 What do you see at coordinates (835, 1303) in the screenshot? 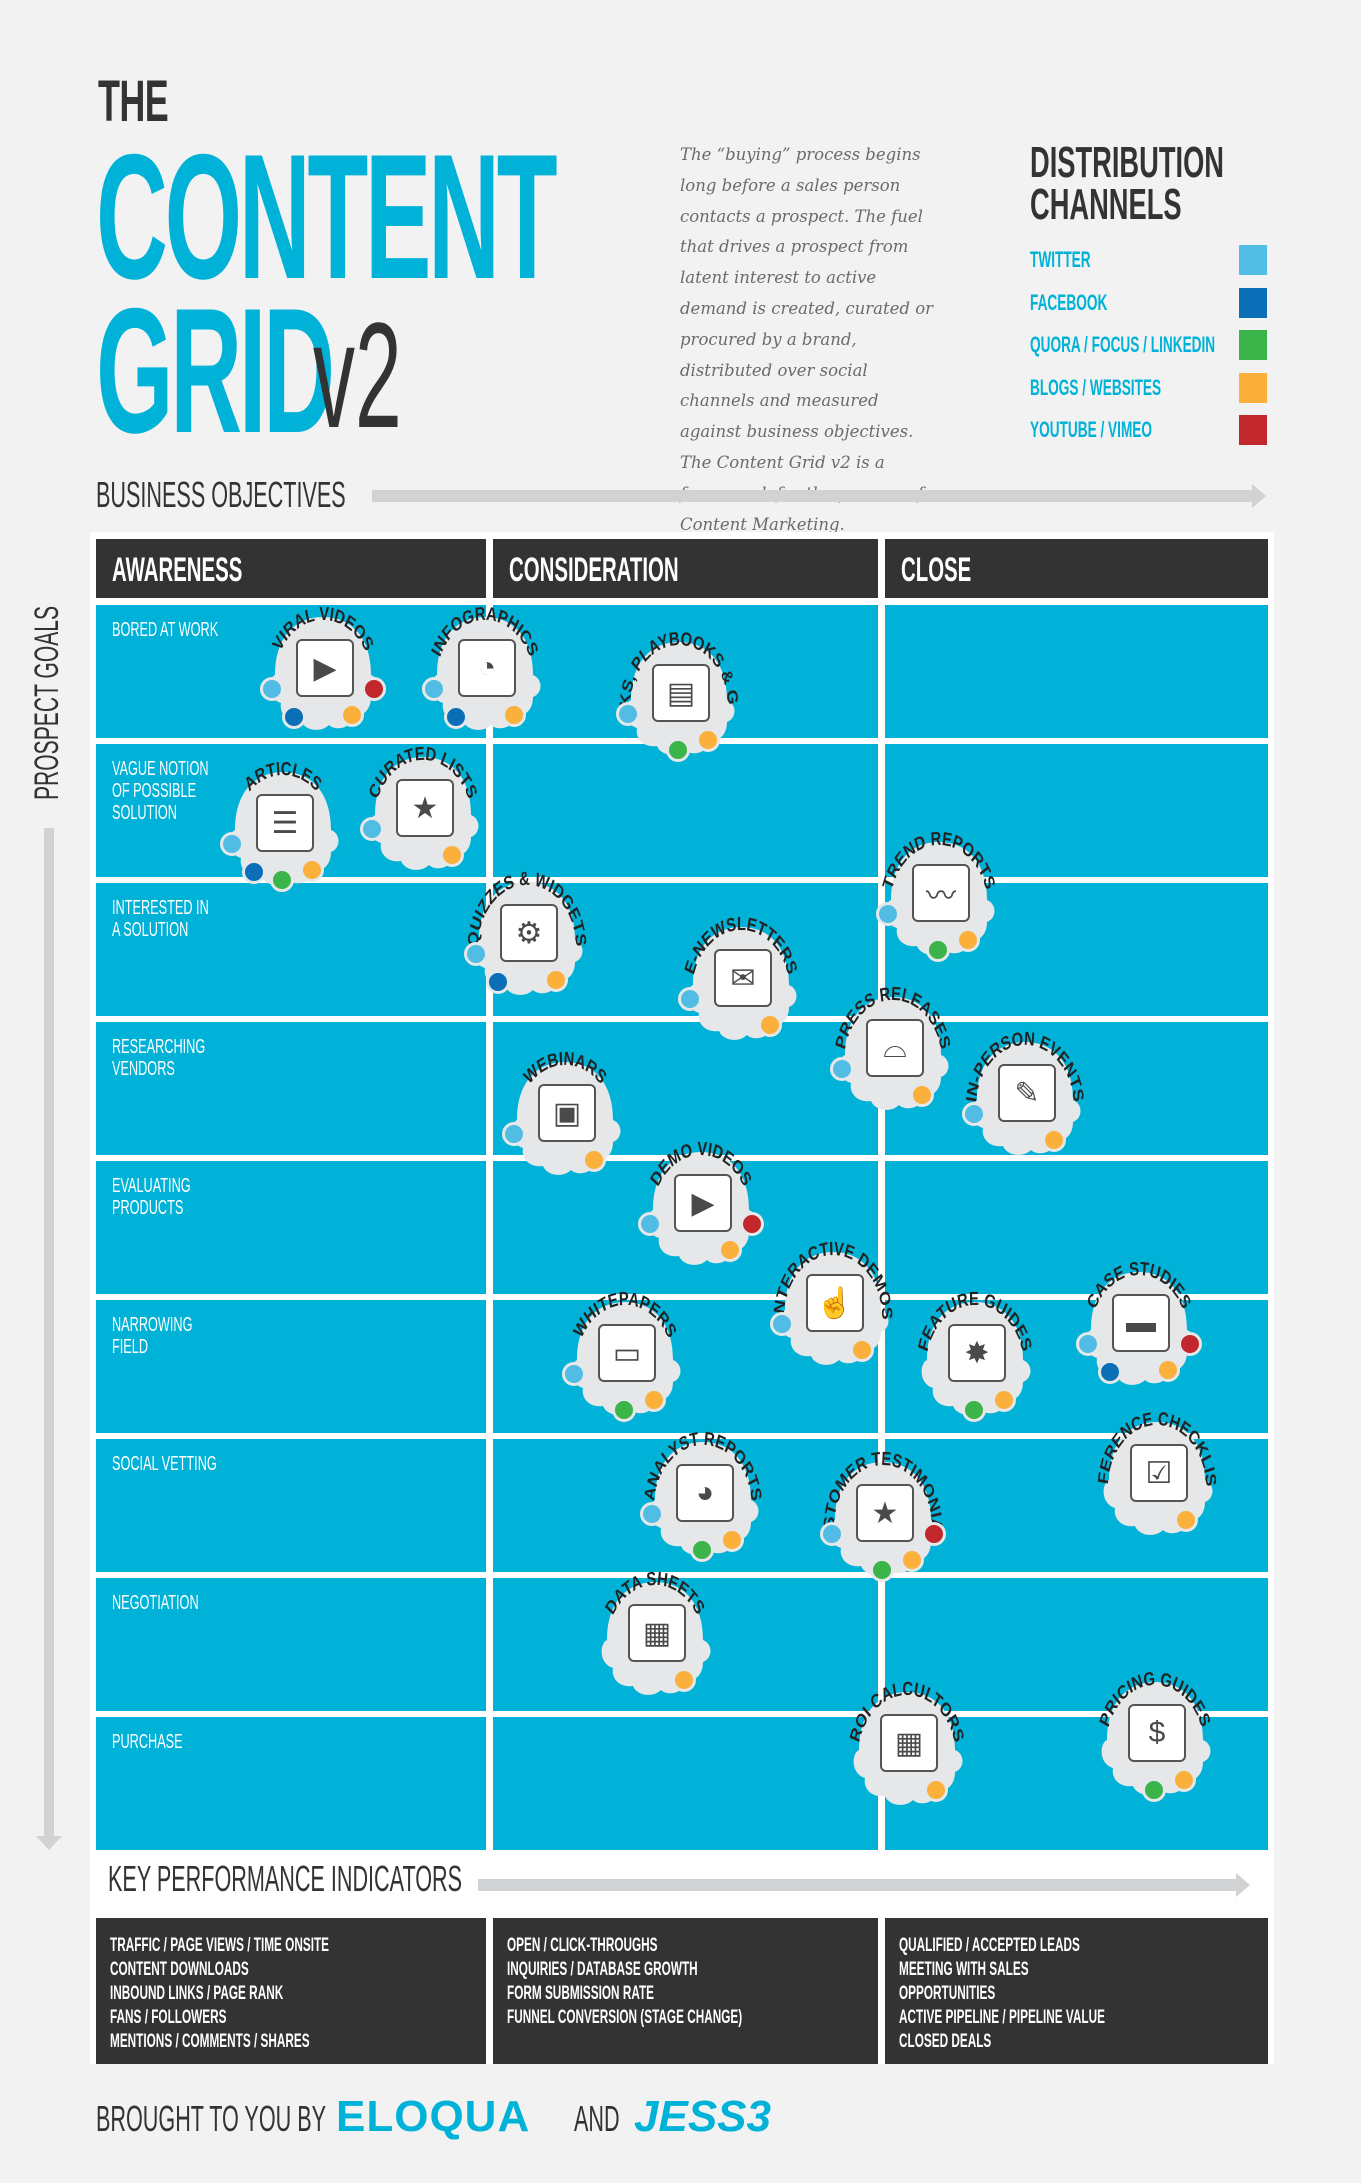
I see `demo-button-icon: ☝` at bounding box center [835, 1303].